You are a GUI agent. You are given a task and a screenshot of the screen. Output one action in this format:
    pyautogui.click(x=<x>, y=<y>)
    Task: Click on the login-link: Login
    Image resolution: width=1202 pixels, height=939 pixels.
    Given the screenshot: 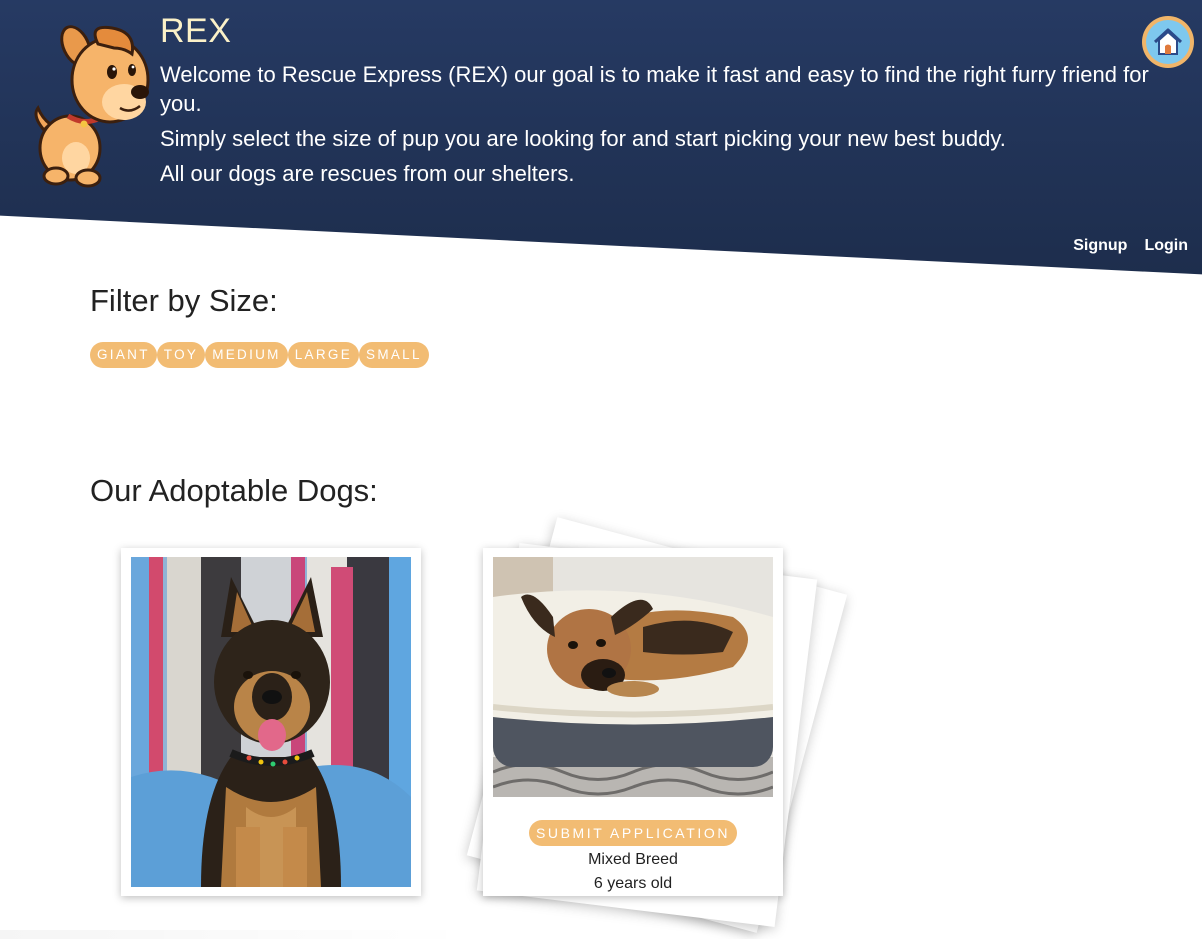 What is the action you would take?
    pyautogui.click(x=1166, y=246)
    